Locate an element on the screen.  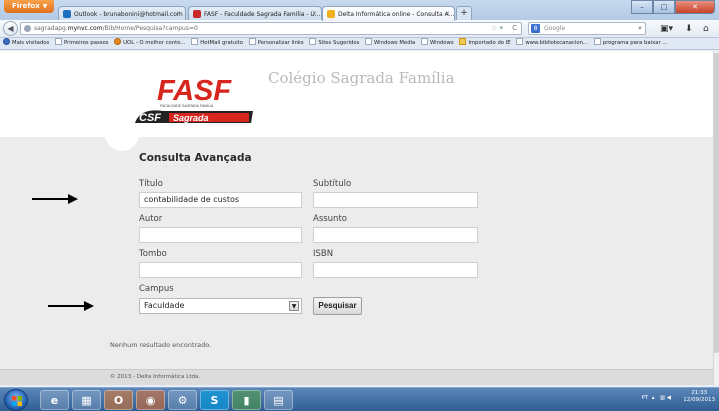
bookmark-label: Windows is located at coordinates (441, 43).